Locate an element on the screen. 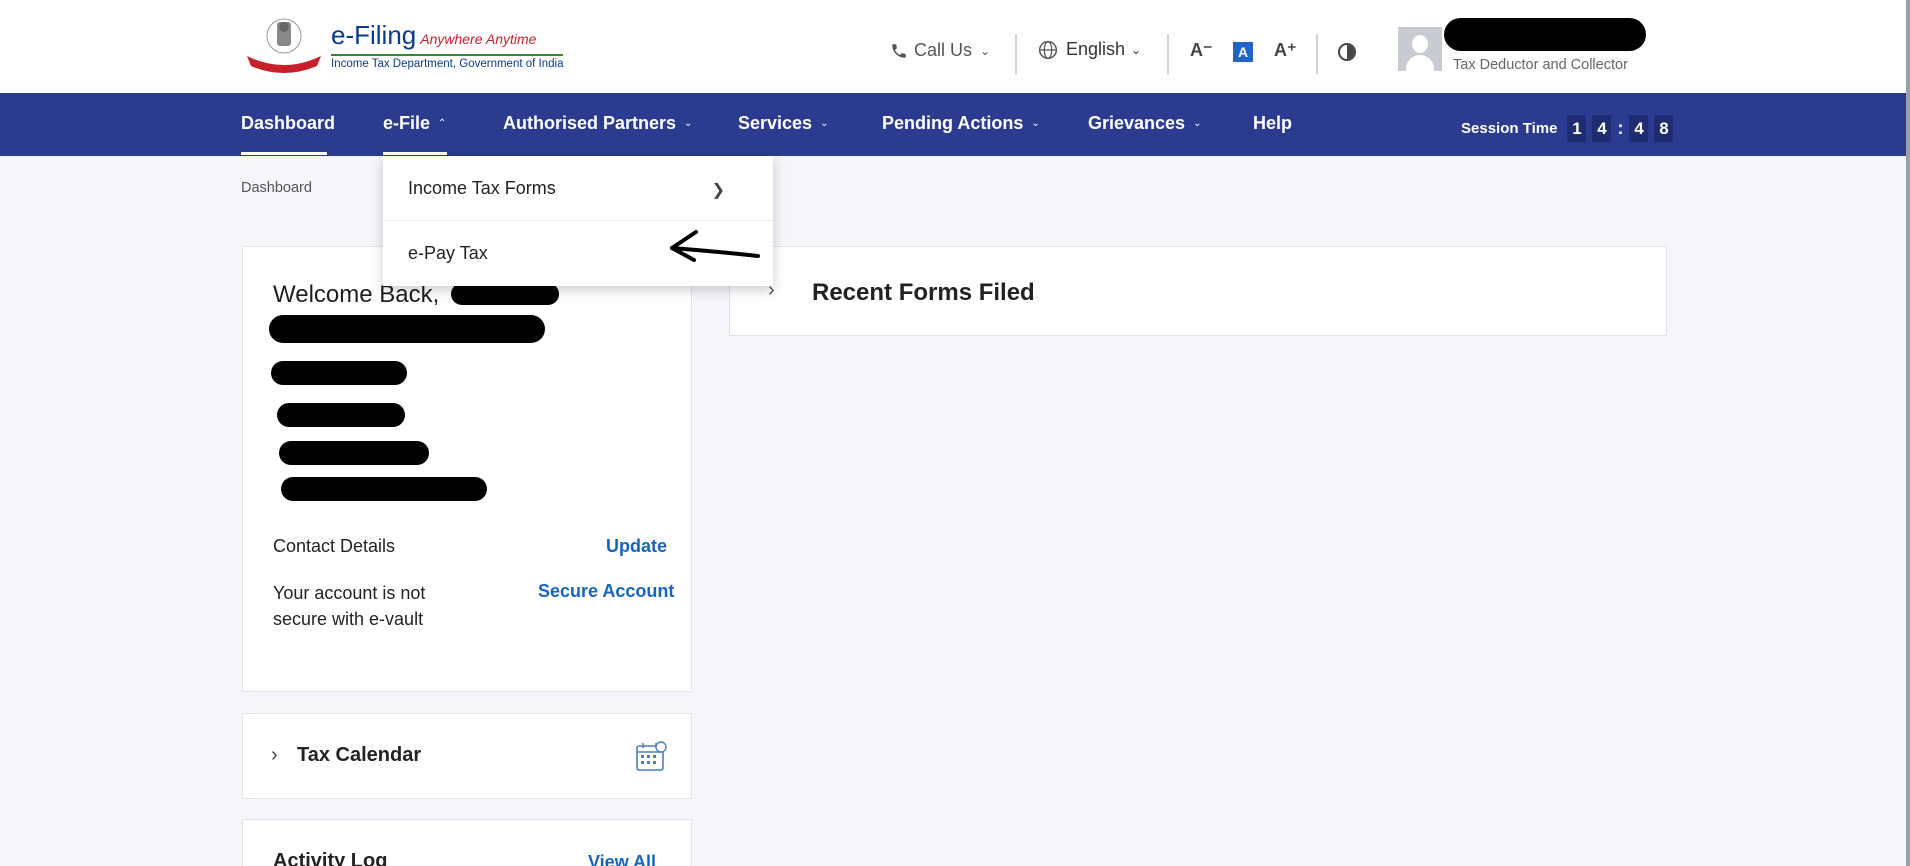 This screenshot has width=1910, height=866. window-edge is located at coordinates (1908, 433).